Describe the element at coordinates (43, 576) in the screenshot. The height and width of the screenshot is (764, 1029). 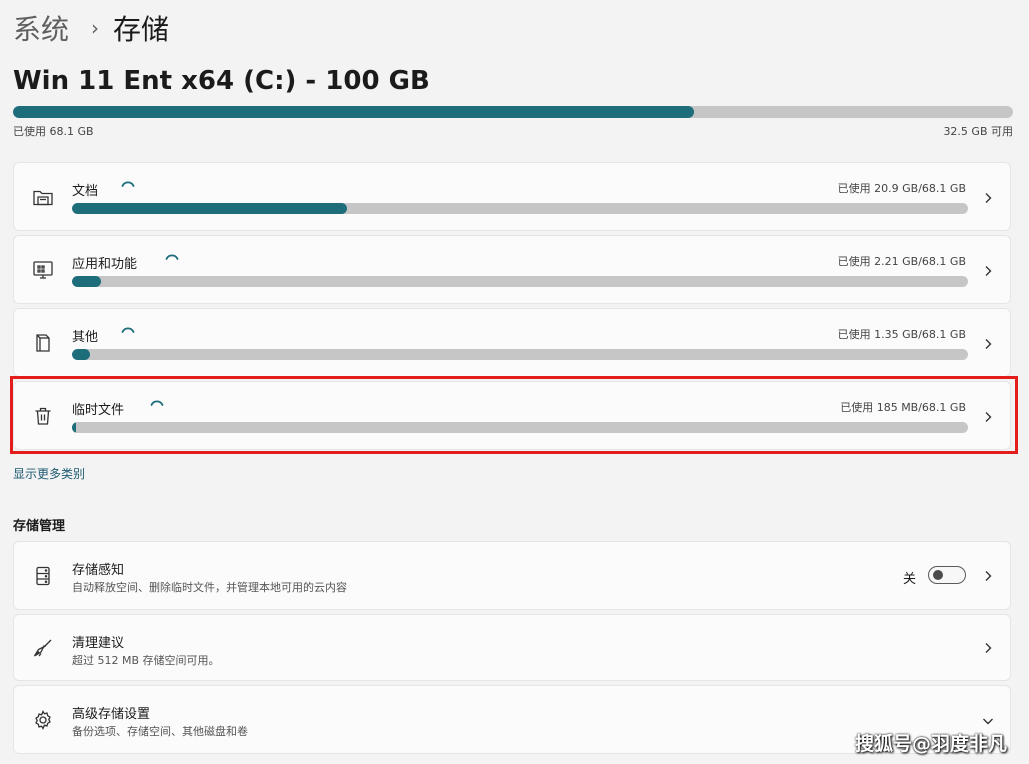
I see `storage-sense-icon` at that location.